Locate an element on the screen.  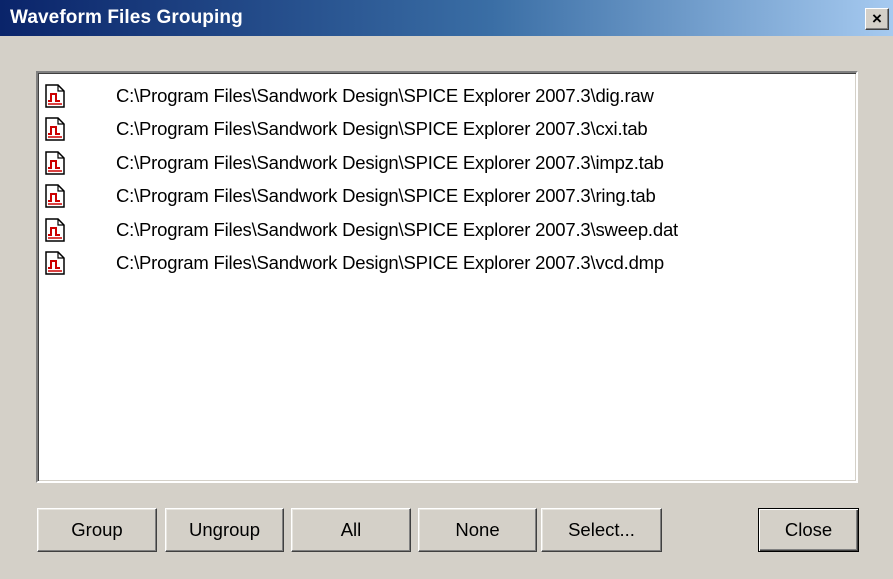
all-button: All is located at coordinates (351, 530).